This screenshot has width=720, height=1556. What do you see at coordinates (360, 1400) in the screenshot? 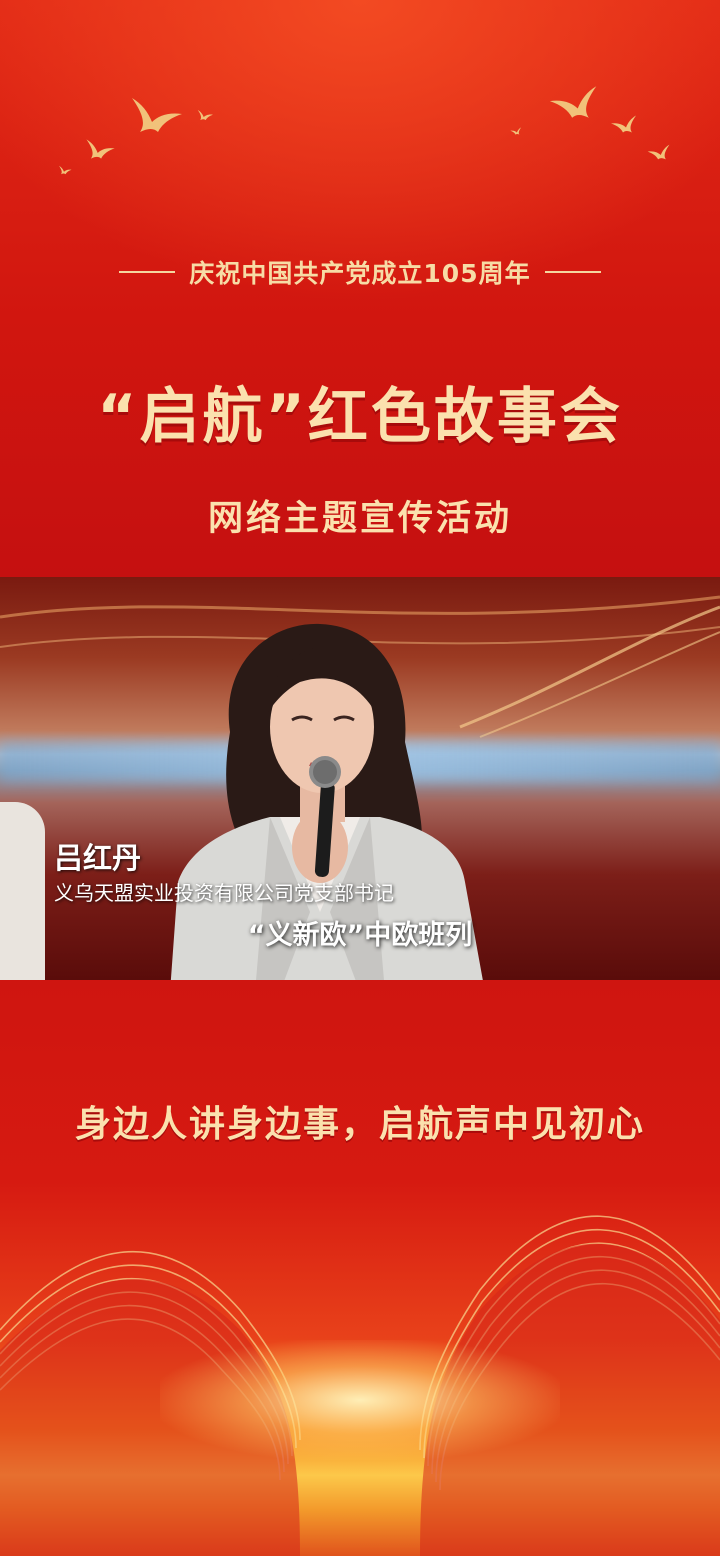
I see `sunrise-glow` at bounding box center [360, 1400].